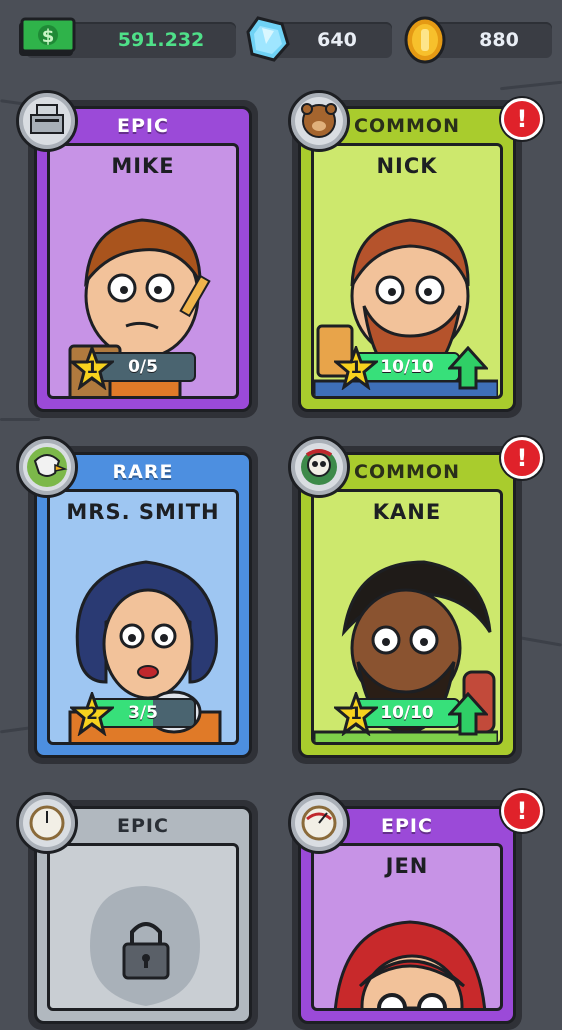 The height and width of the screenshot is (1030, 562). Describe the element at coordinates (47, 467) in the screenshot. I see `eagle-icon` at that location.